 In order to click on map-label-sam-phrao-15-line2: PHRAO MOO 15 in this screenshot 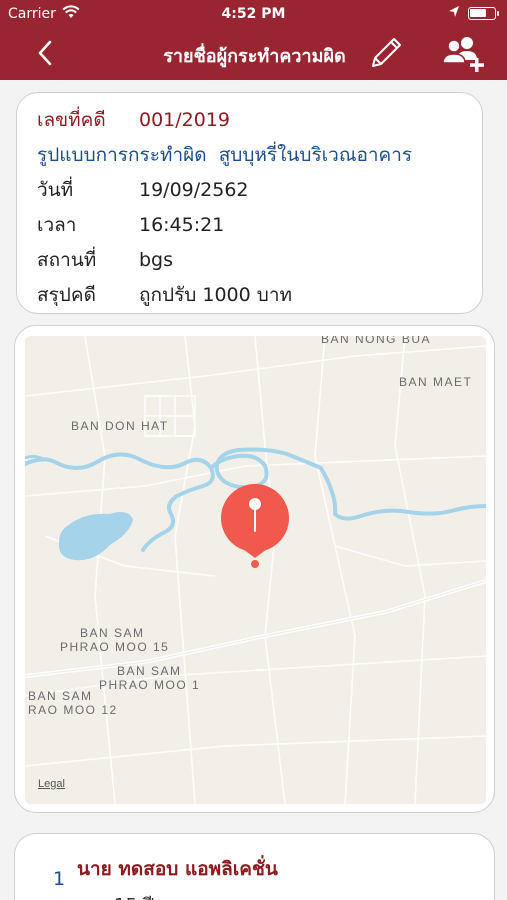, I will do `click(115, 647)`.